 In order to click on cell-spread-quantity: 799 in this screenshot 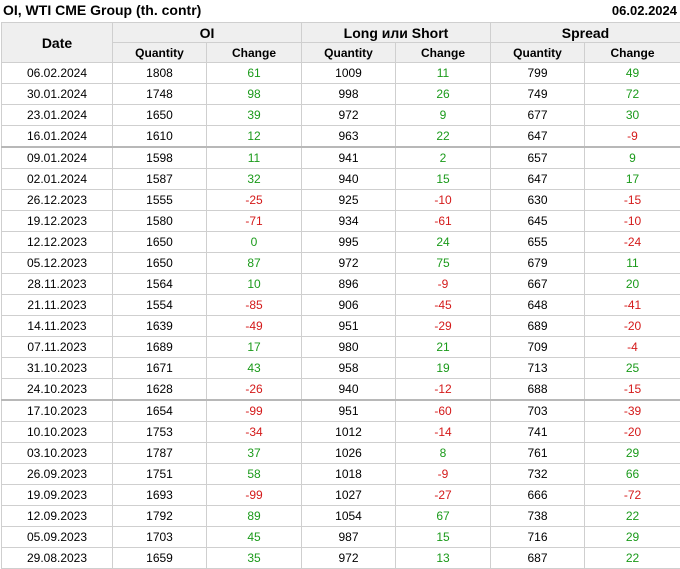, I will do `click(538, 73)`.